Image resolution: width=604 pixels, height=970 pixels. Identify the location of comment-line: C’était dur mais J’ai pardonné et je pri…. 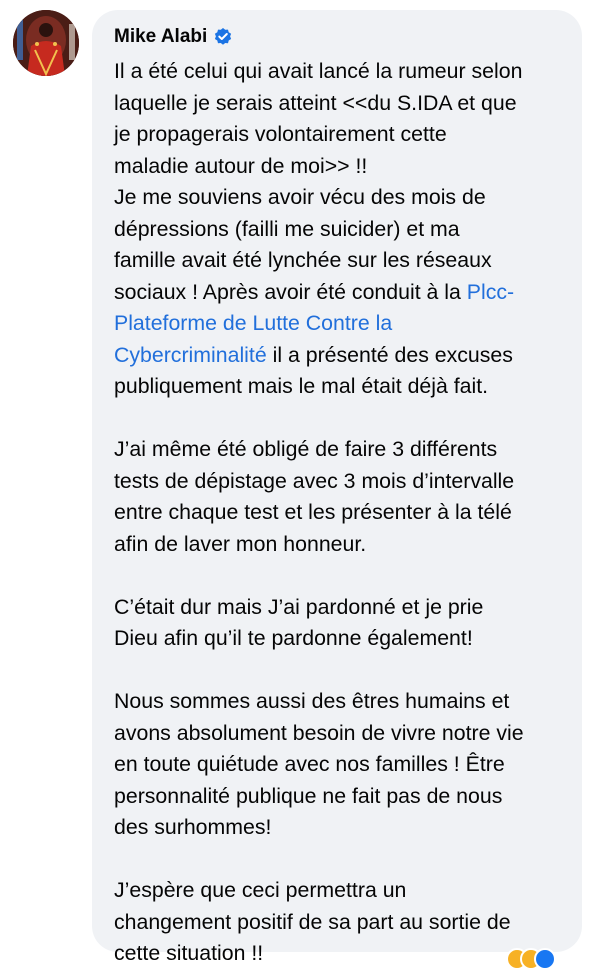
(299, 606).